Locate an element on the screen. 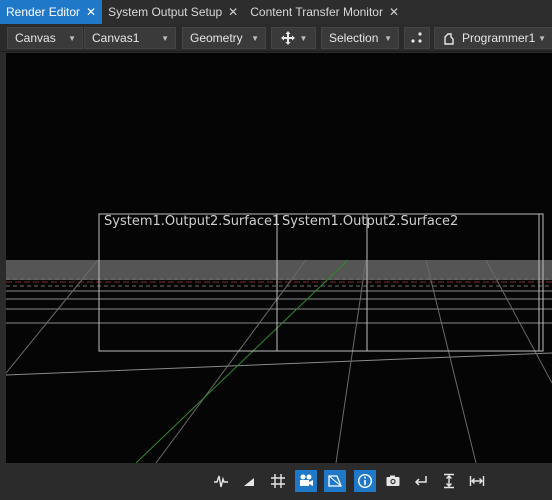 This screenshot has height=500, width=552. screenshot-icon is located at coordinates (393, 480).